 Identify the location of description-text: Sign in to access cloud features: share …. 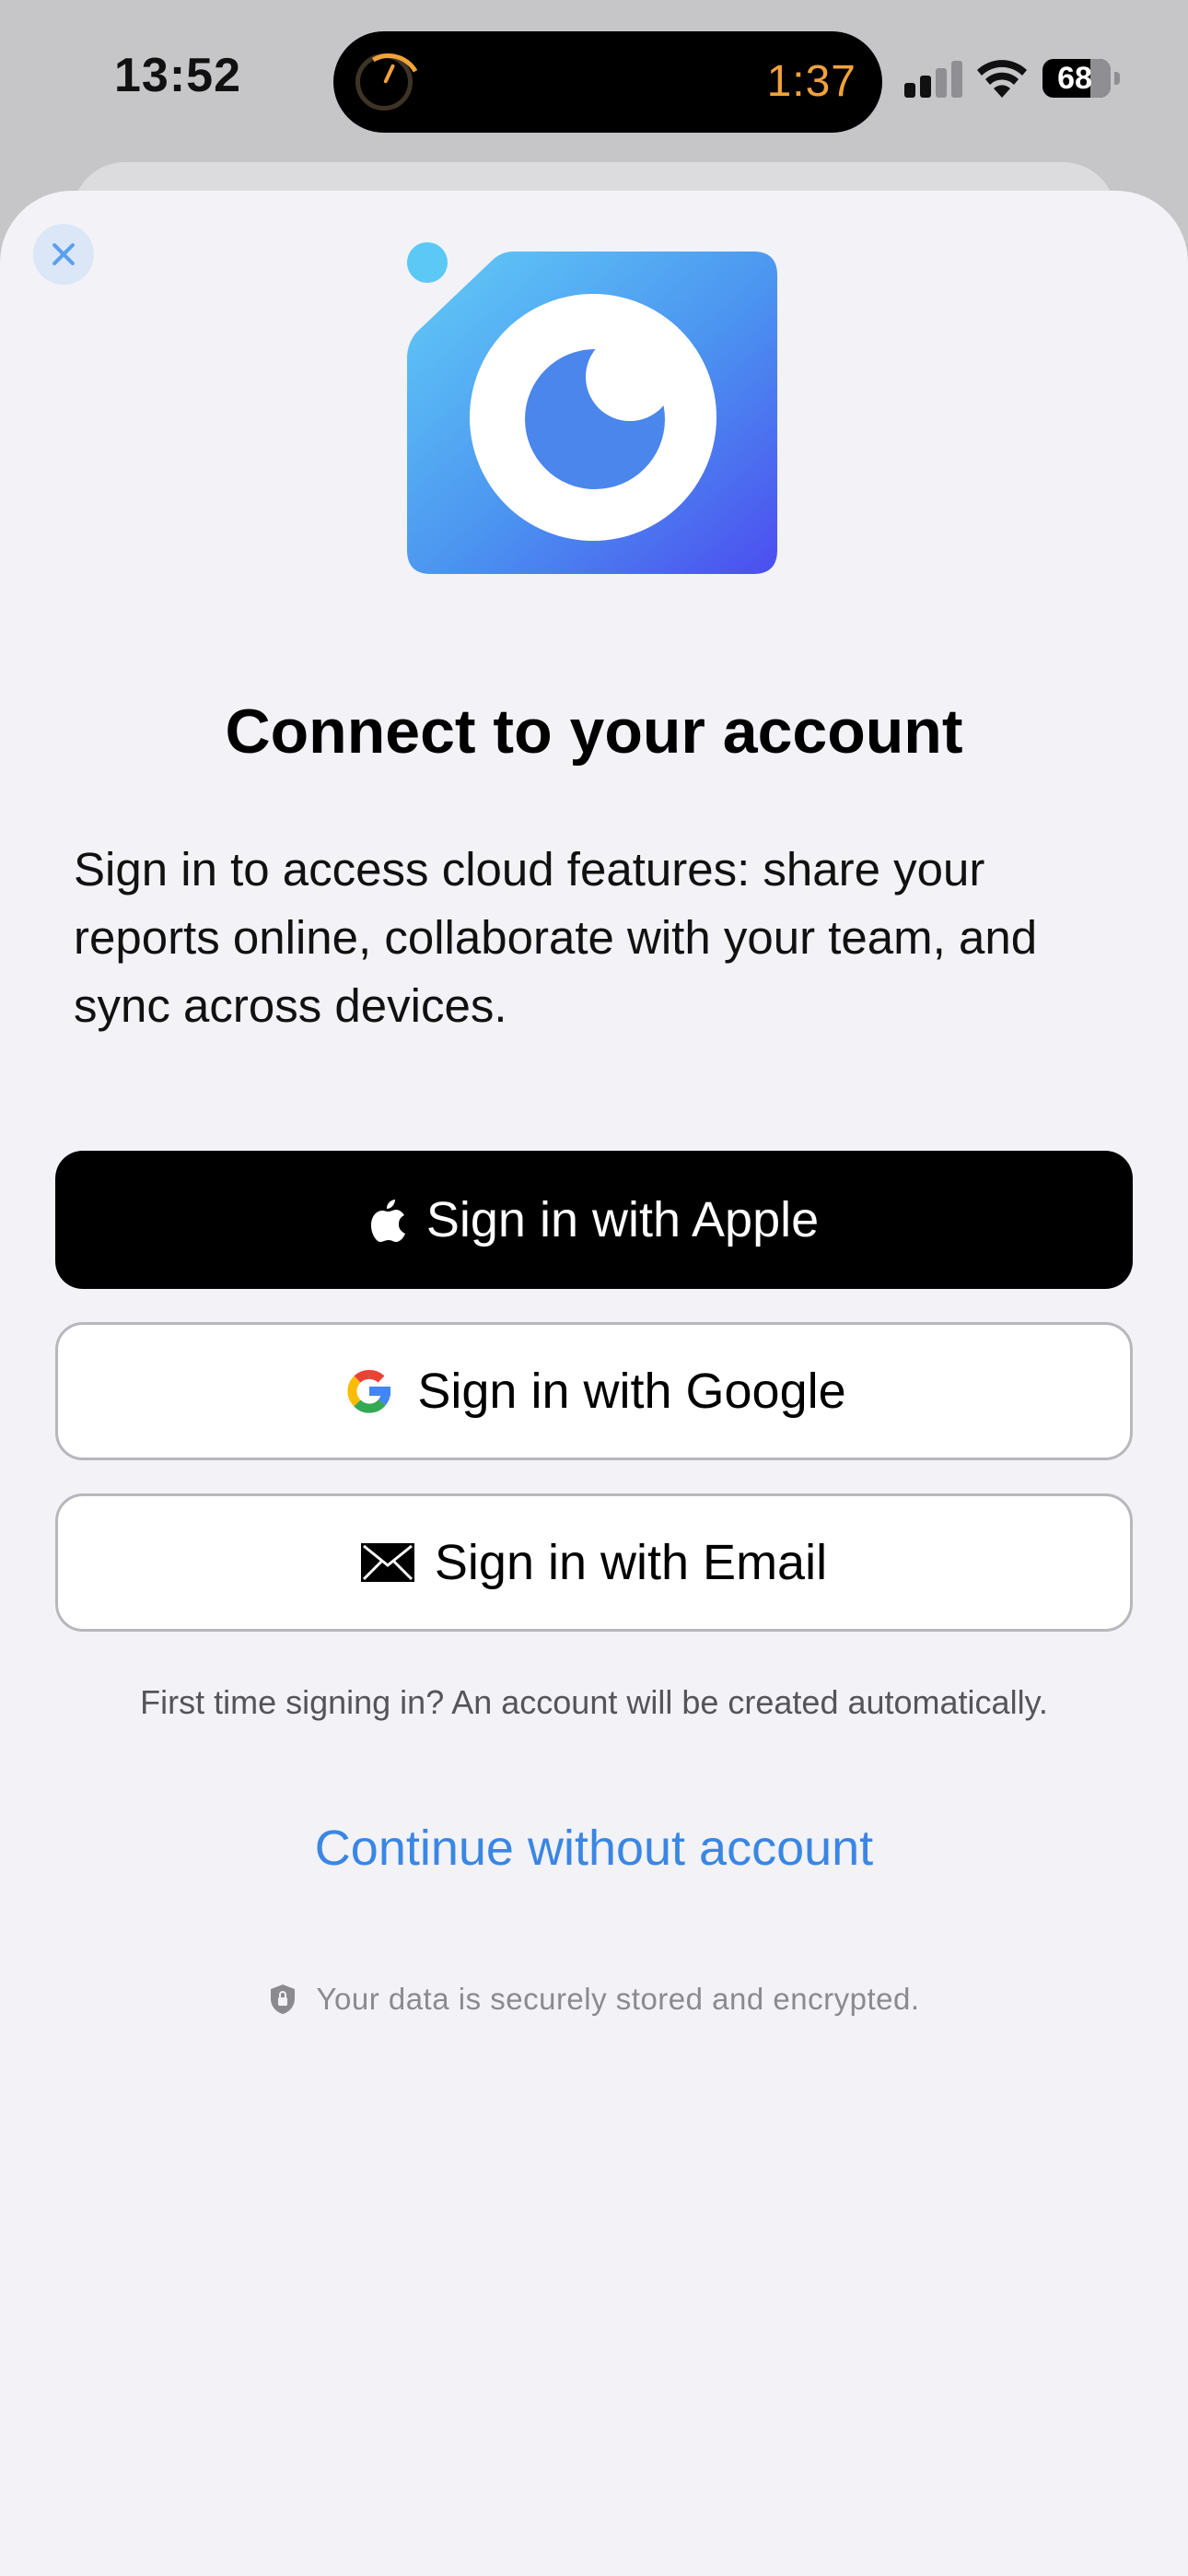
(556, 937).